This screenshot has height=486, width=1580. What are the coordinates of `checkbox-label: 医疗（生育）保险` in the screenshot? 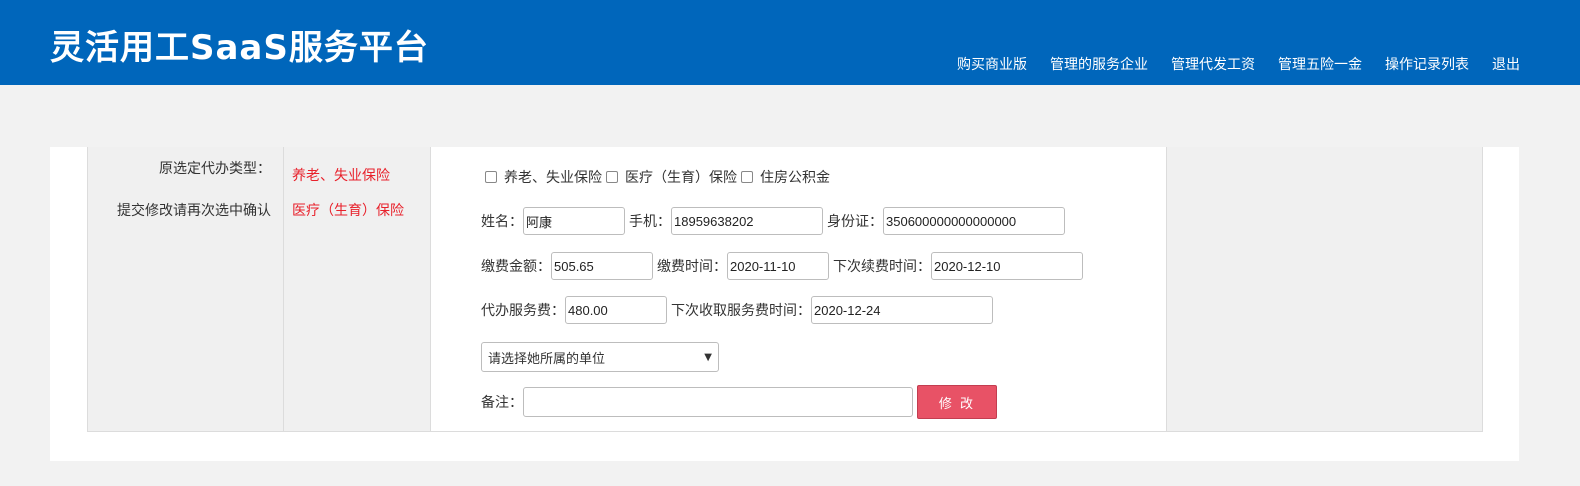 It's located at (681, 178).